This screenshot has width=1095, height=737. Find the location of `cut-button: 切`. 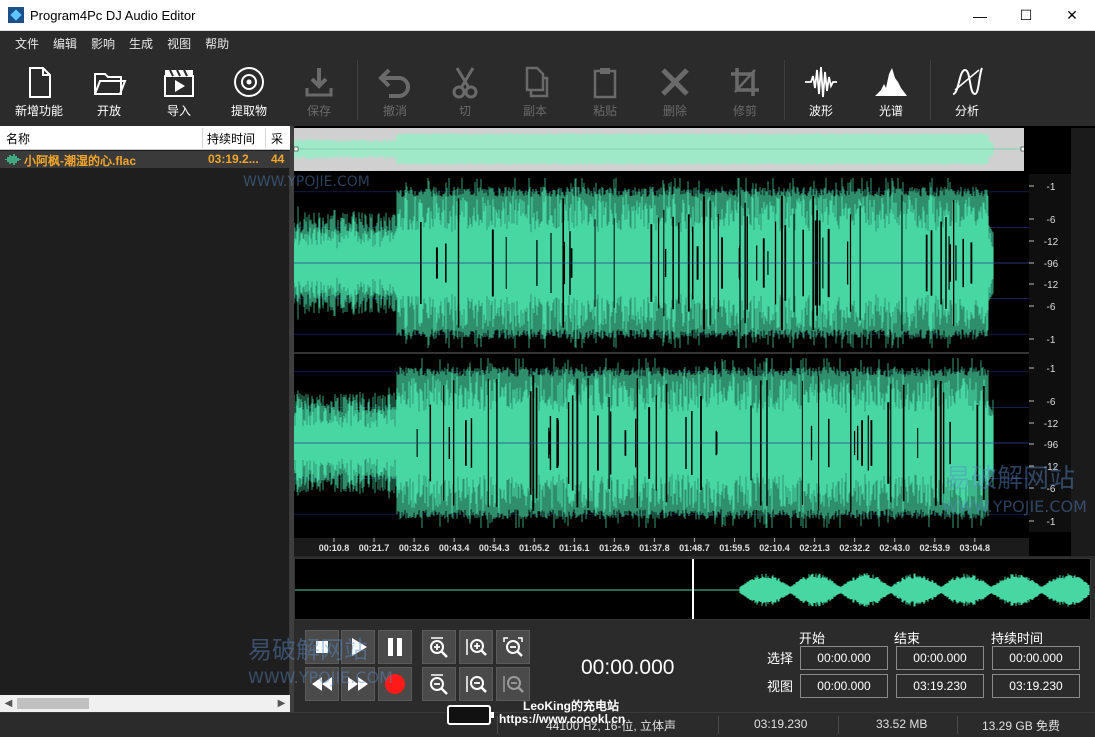

cut-button: 切 is located at coordinates (465, 91).